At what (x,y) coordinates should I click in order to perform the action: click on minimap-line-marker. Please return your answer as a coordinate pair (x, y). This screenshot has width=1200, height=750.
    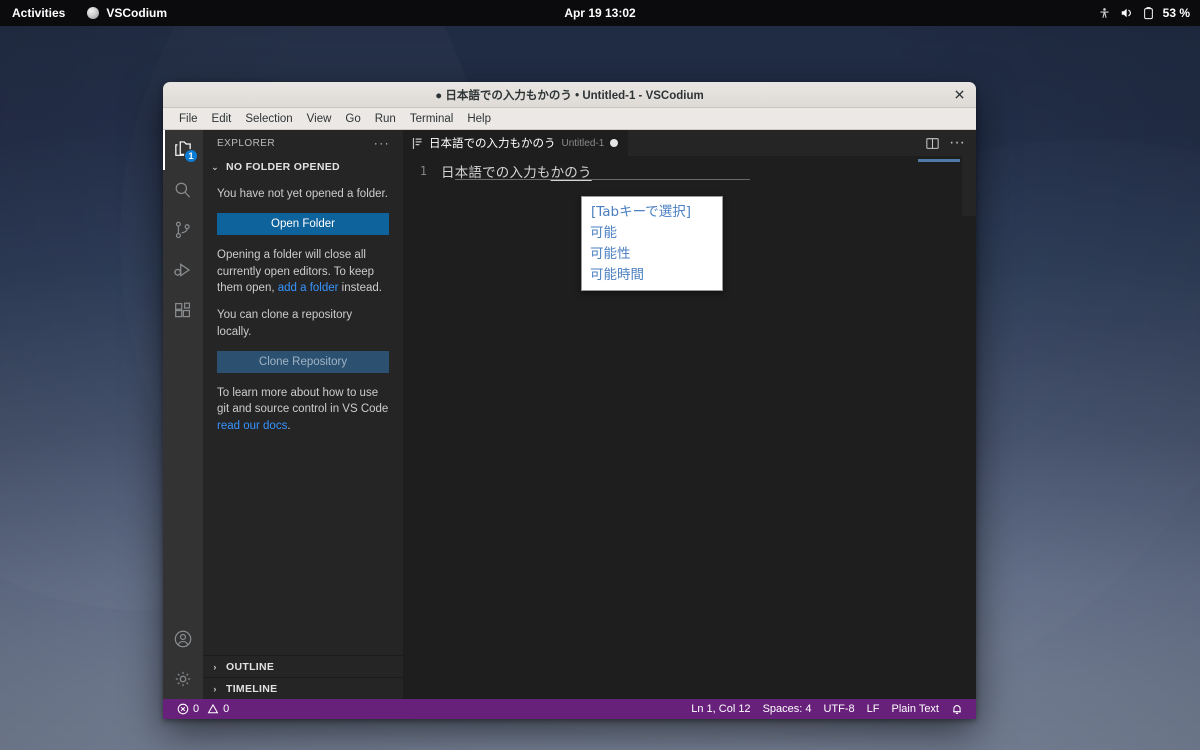
    Looking at the image, I should click on (939, 160).